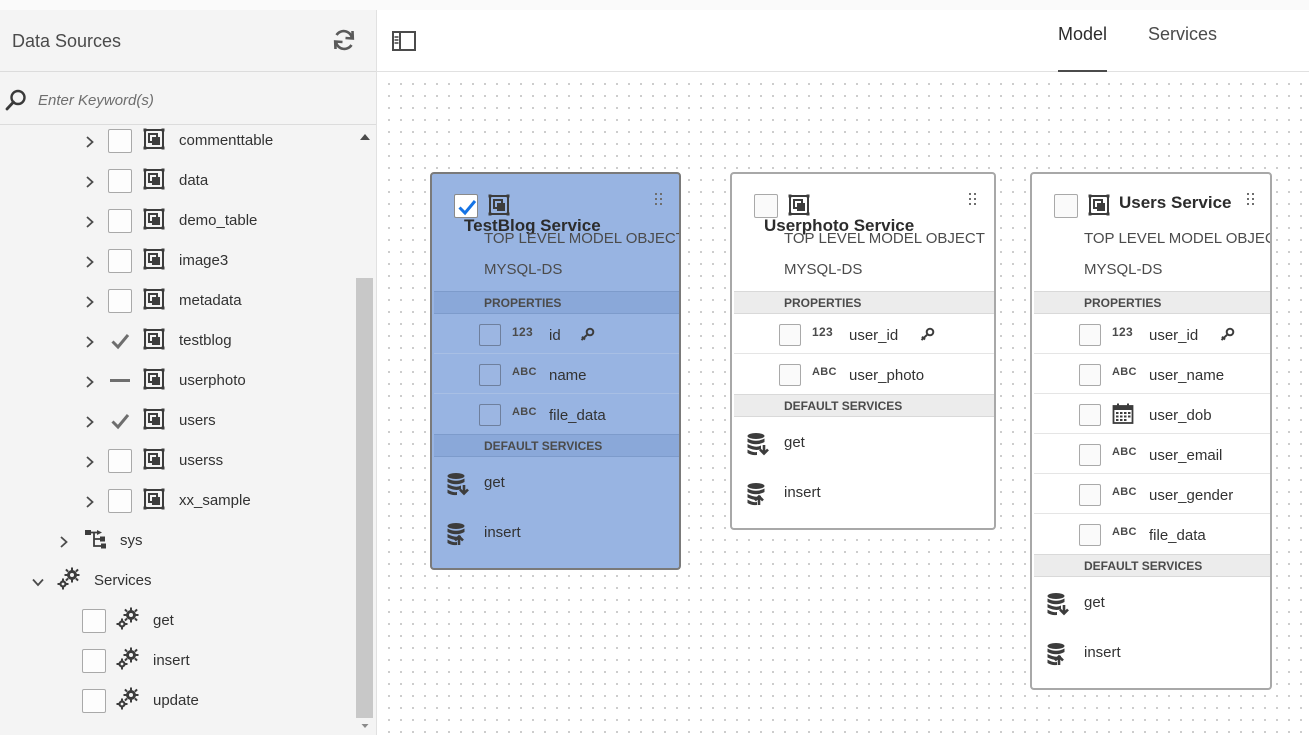  Describe the element at coordinates (1152, 414) in the screenshot. I see `property-row: user_dob` at that location.